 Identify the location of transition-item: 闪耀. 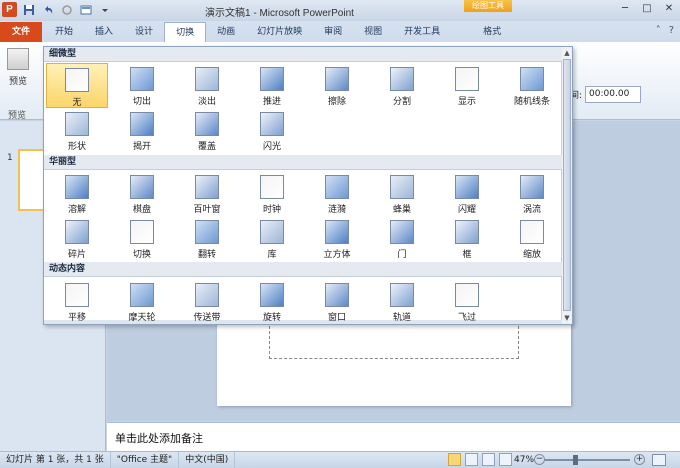
(467, 193).